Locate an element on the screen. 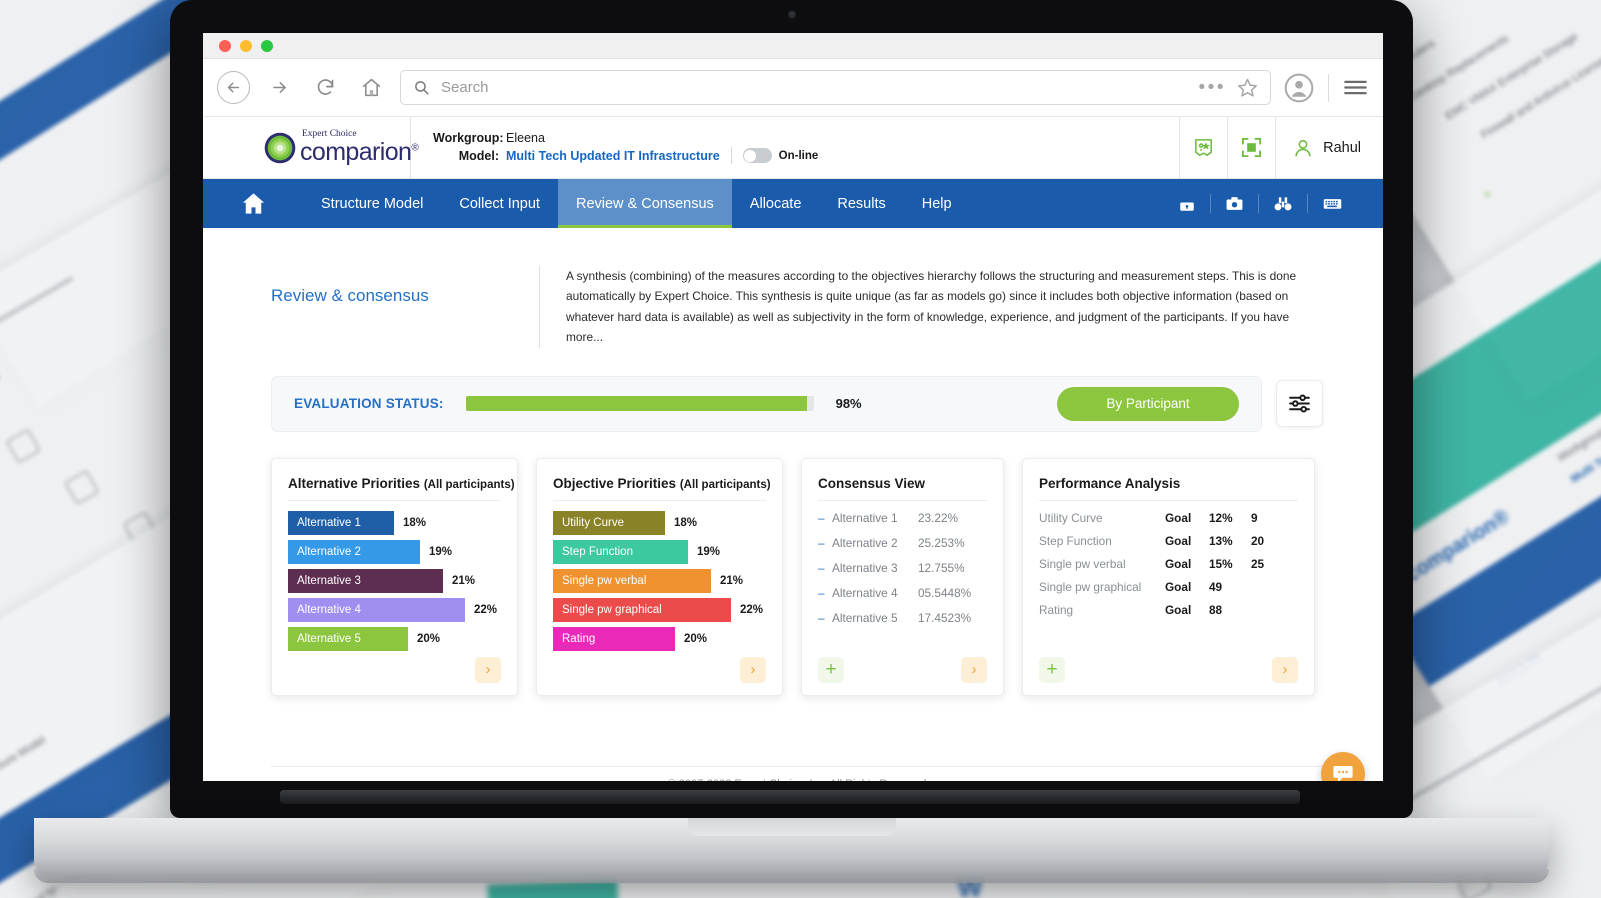  online-toggle is located at coordinates (757, 155).